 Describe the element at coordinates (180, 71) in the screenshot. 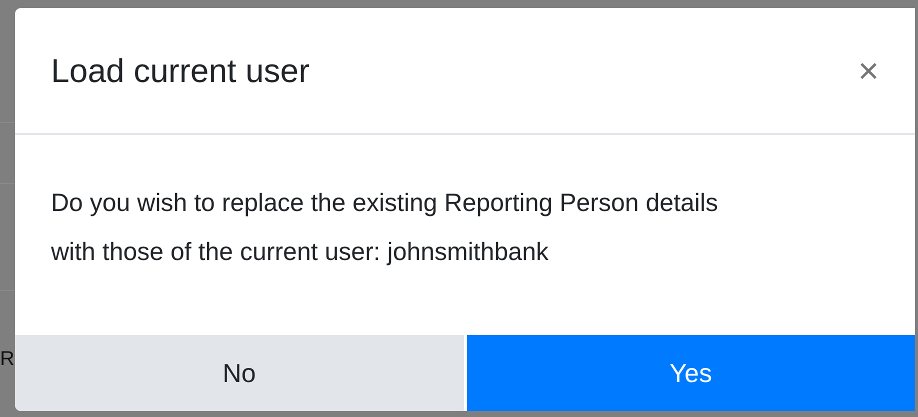

I see `dialog-title: Load current user` at that location.